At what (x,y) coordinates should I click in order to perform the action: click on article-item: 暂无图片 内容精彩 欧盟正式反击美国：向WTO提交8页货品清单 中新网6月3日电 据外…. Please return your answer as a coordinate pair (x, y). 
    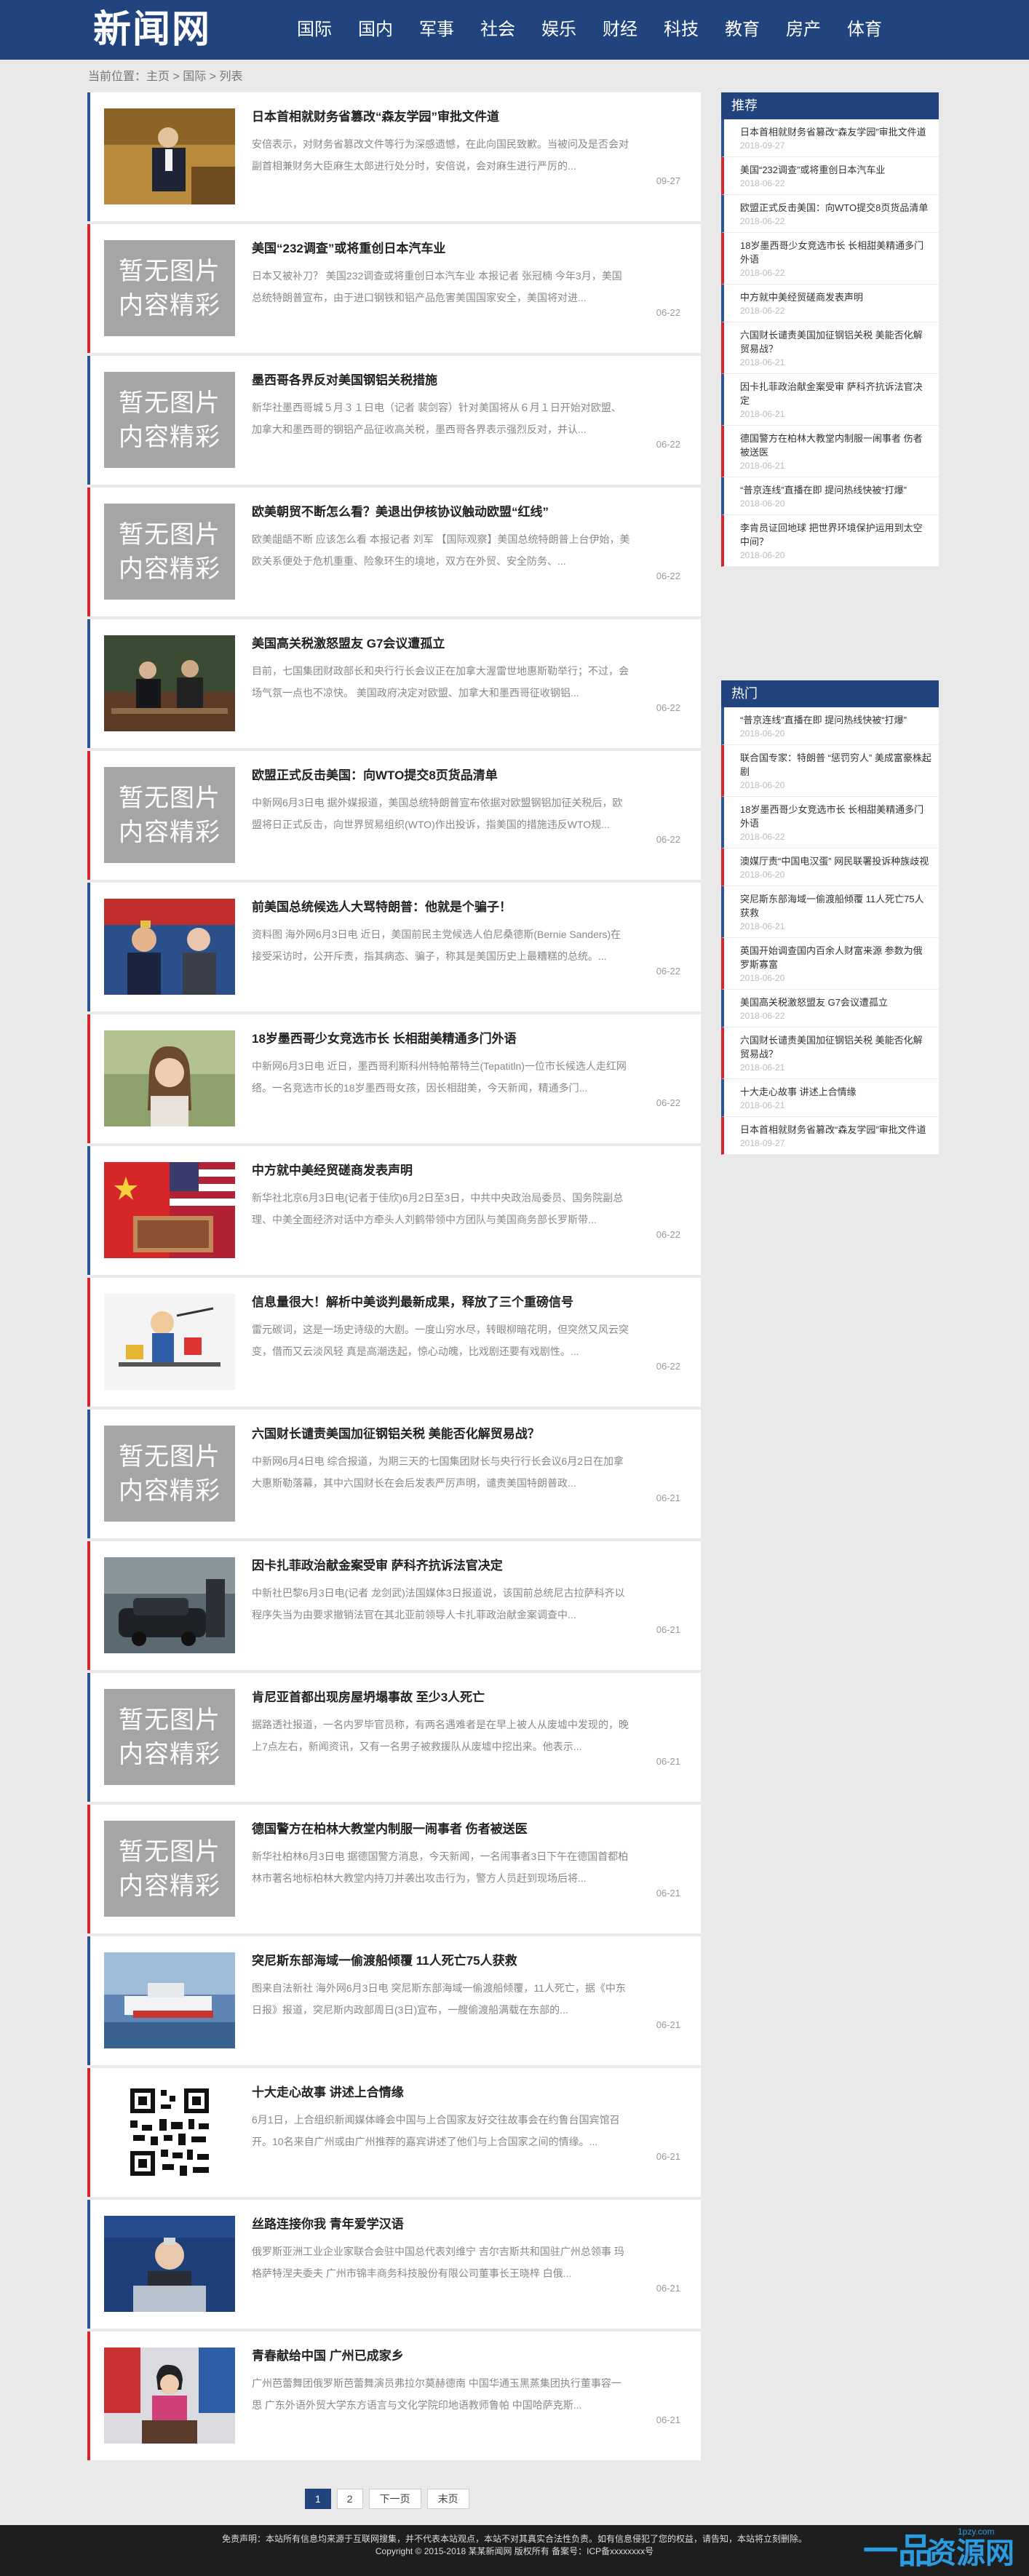
    Looking at the image, I should click on (394, 815).